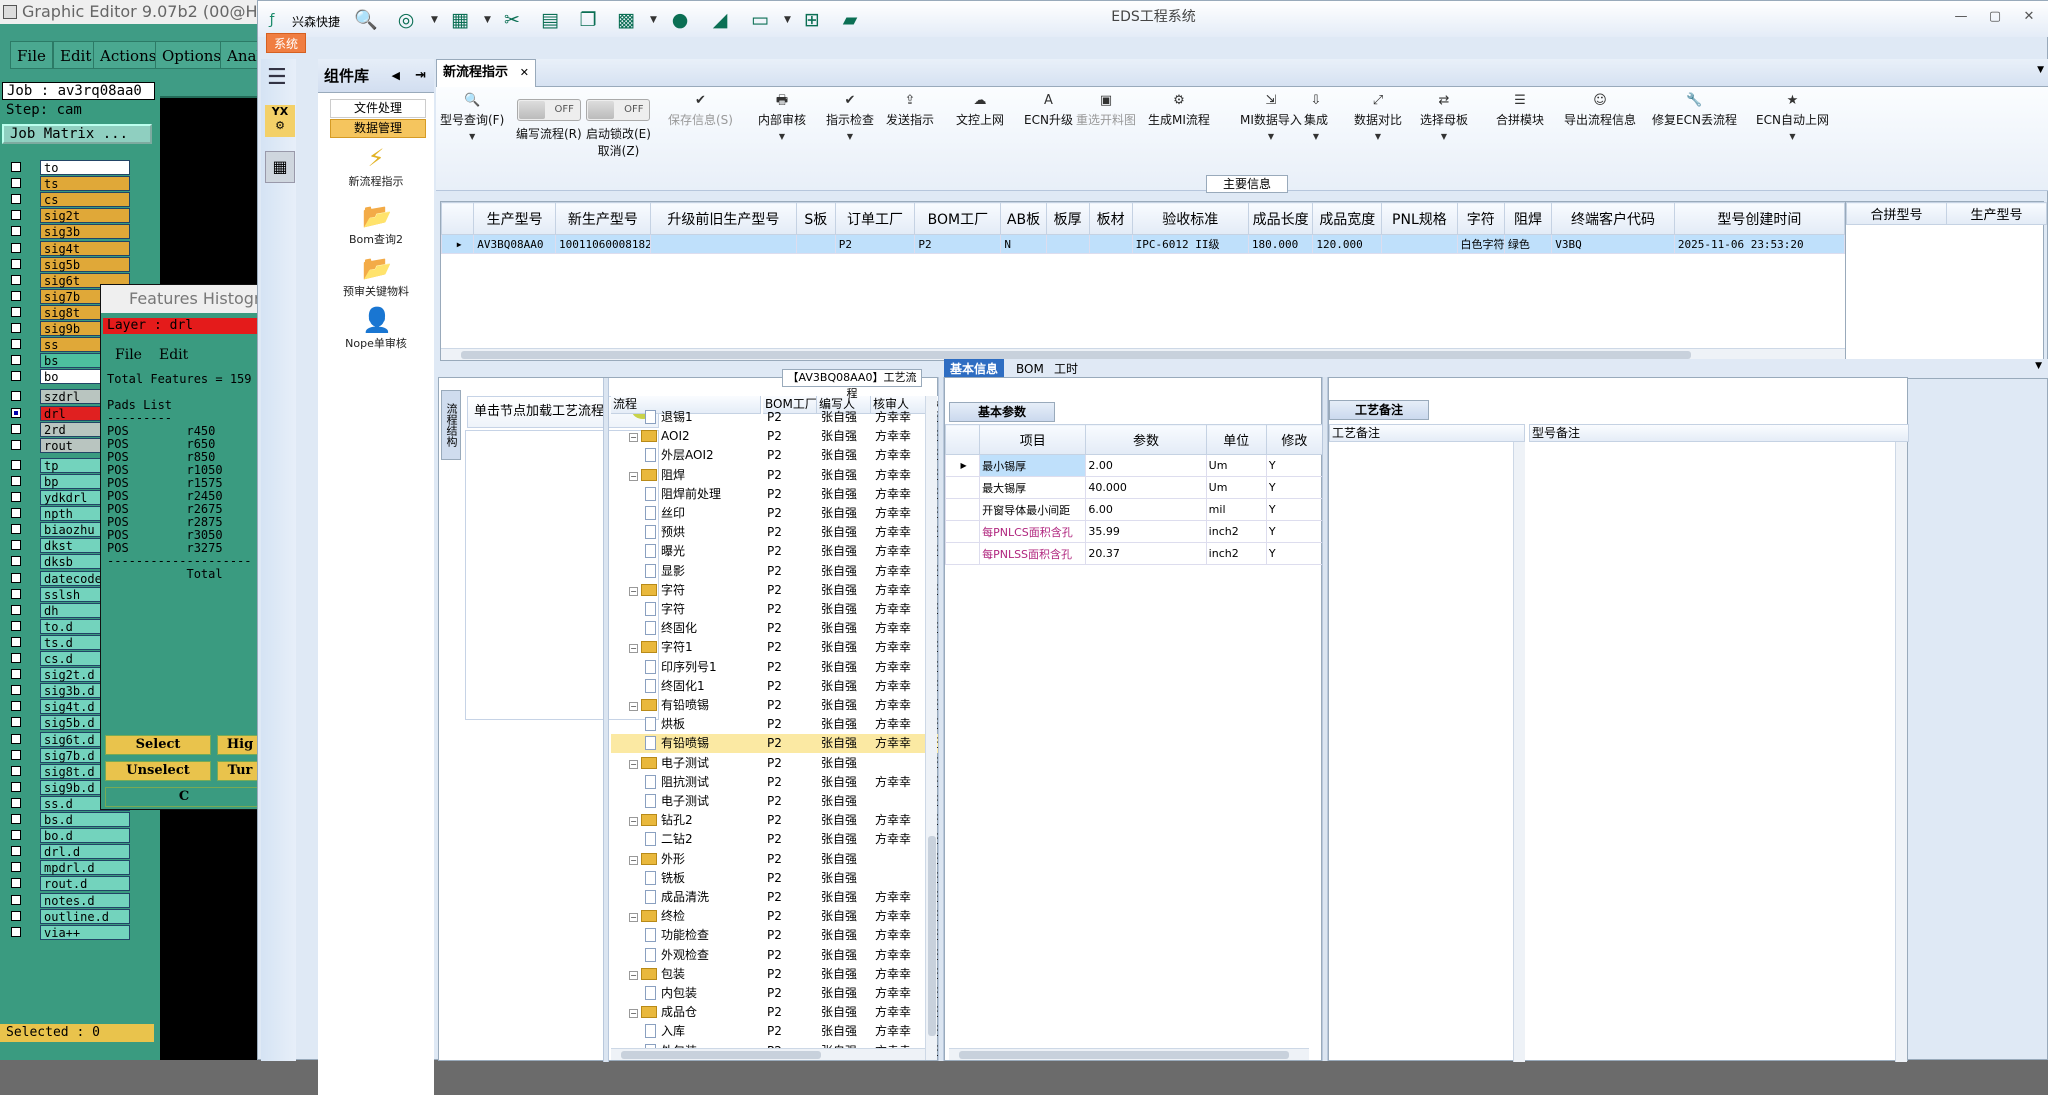 Image resolution: width=2048 pixels, height=1095 pixels. Describe the element at coordinates (775, 590) in the screenshot. I see `tree-row: −字符P2张自强方幸幸已审核` at that location.